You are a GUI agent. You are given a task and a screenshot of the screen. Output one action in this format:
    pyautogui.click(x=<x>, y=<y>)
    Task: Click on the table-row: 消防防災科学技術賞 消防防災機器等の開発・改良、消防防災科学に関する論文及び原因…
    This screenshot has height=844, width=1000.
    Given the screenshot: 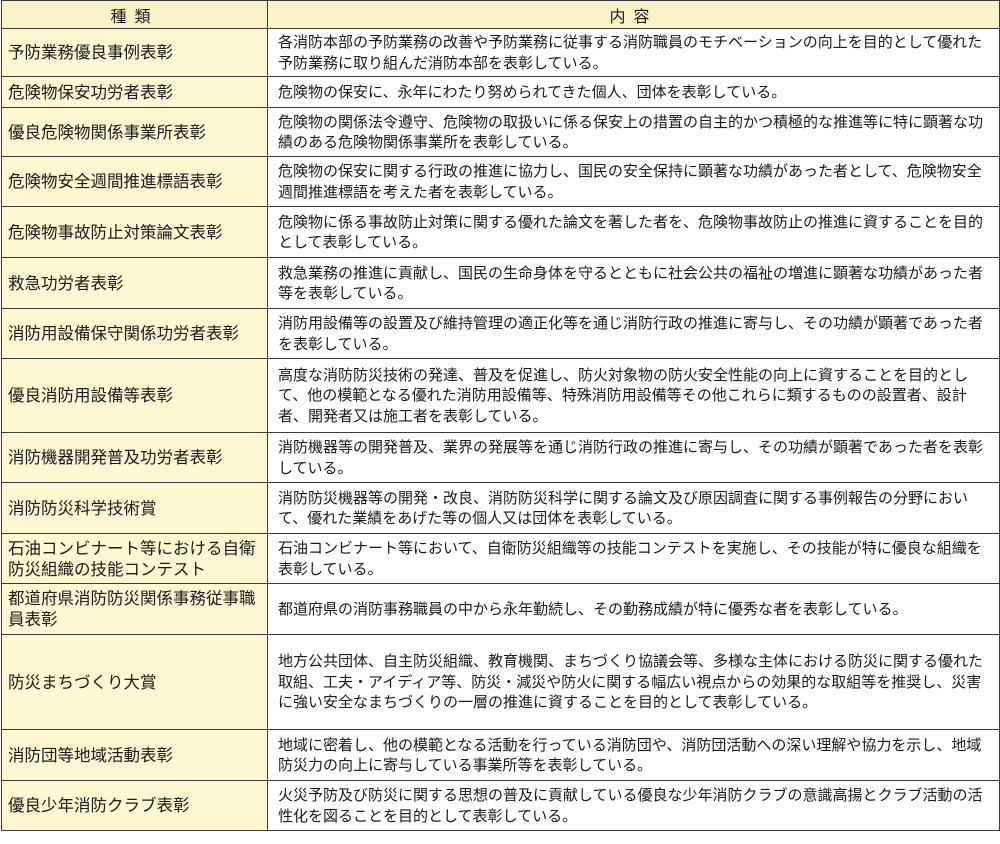 What is the action you would take?
    pyautogui.click(x=500, y=508)
    